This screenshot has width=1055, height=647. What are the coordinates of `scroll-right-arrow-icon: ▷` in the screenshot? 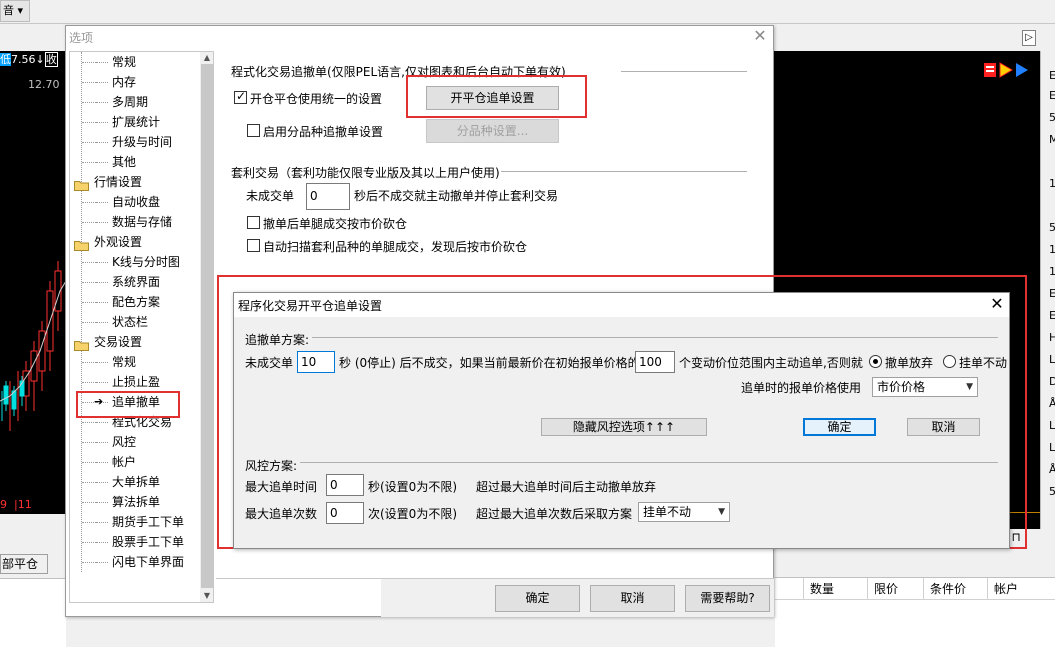 It's located at (1029, 38).